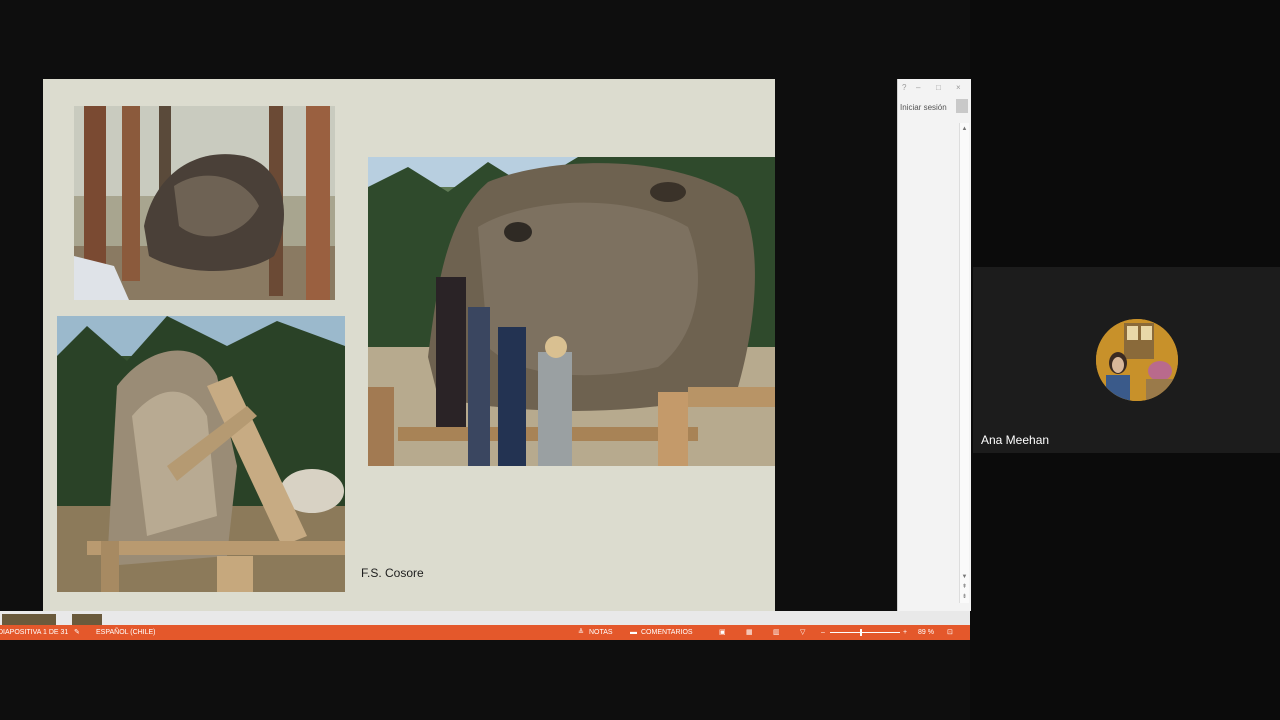  Describe the element at coordinates (485, 618) in the screenshot. I see `slide-thumbnail-strip` at that location.